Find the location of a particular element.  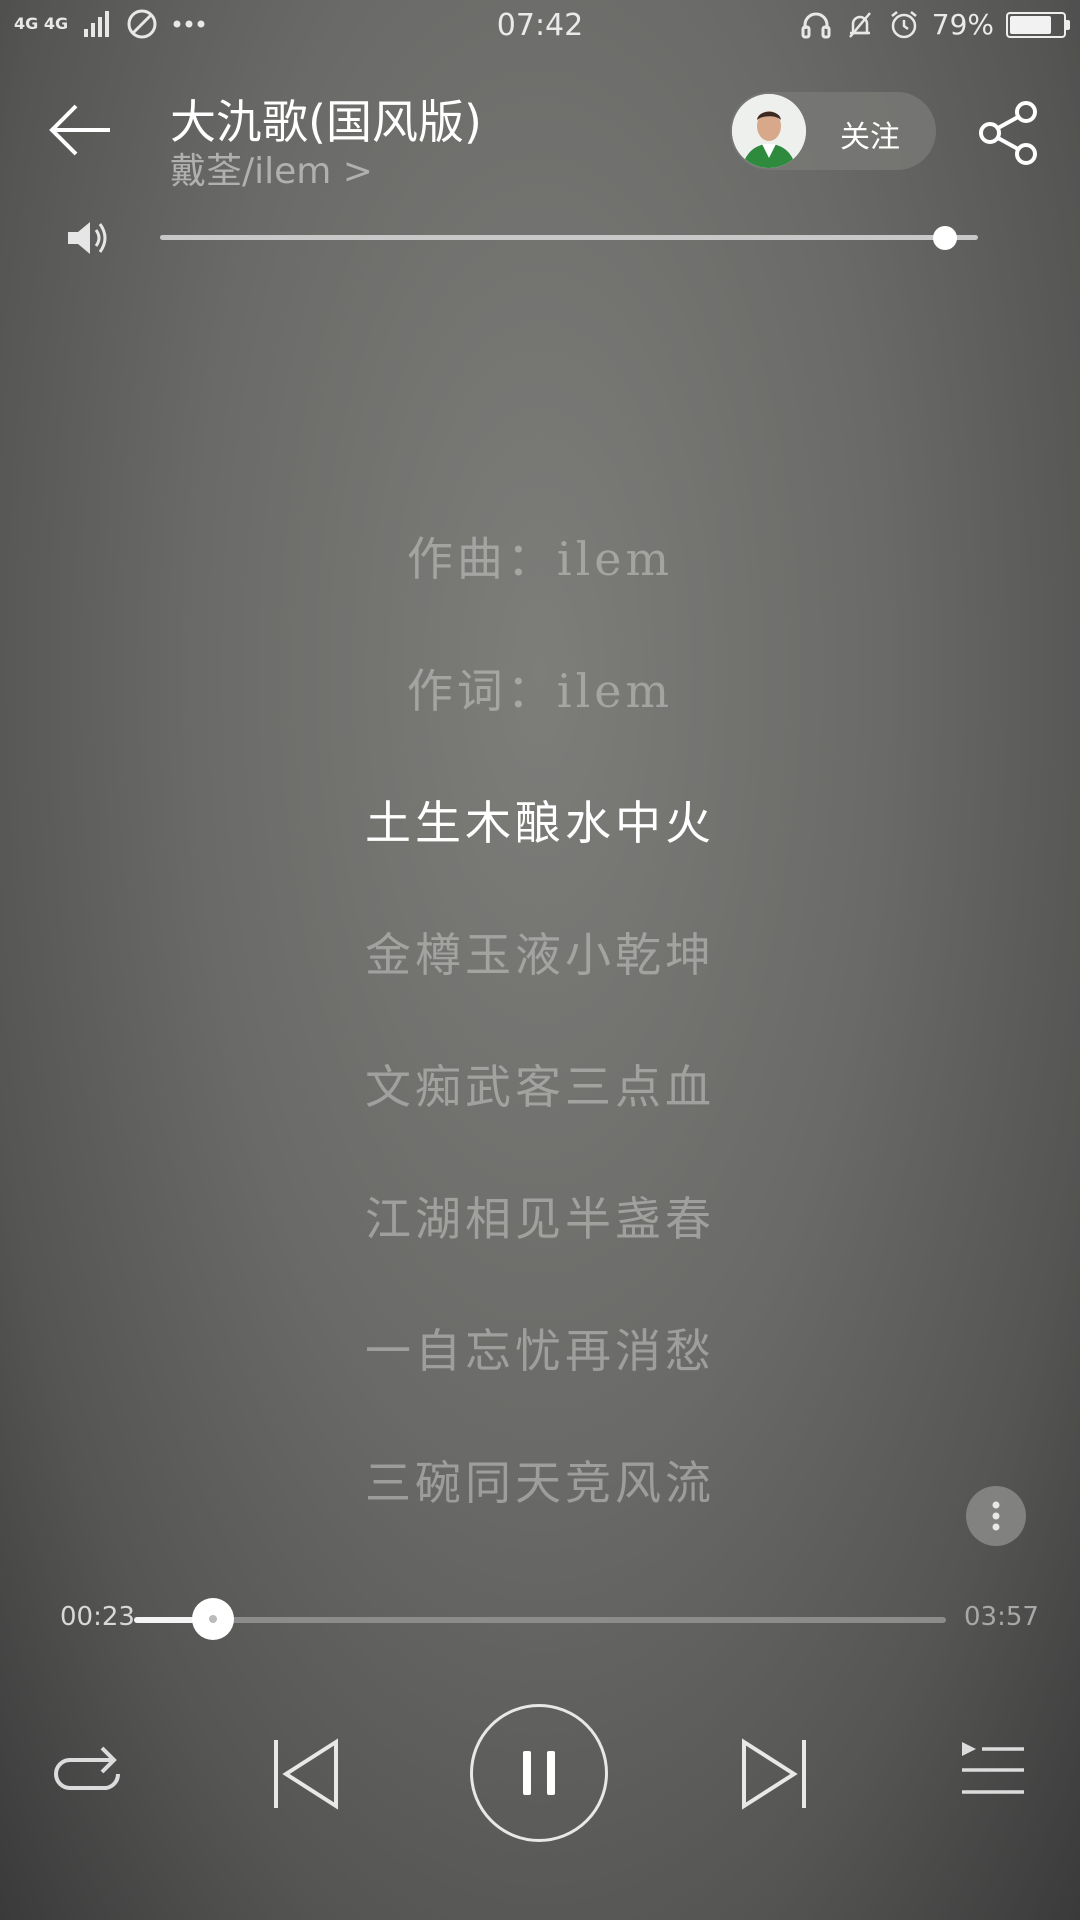

avatar is located at coordinates (769, 131).